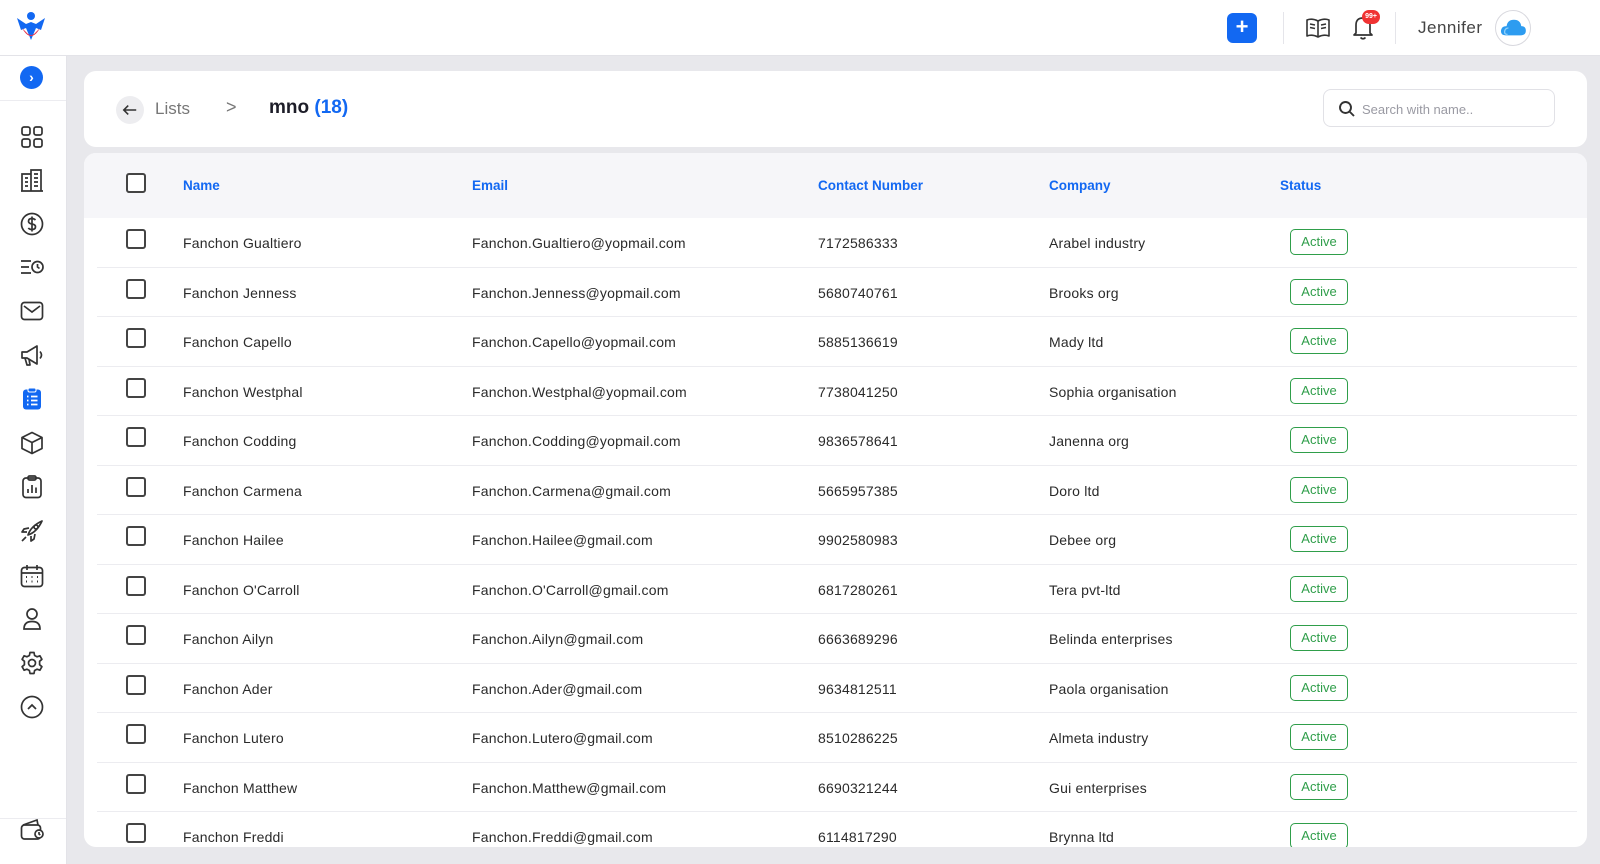 This screenshot has width=1600, height=864. Describe the element at coordinates (1450, 28) in the screenshot. I see `user-name: Jennifer` at that location.